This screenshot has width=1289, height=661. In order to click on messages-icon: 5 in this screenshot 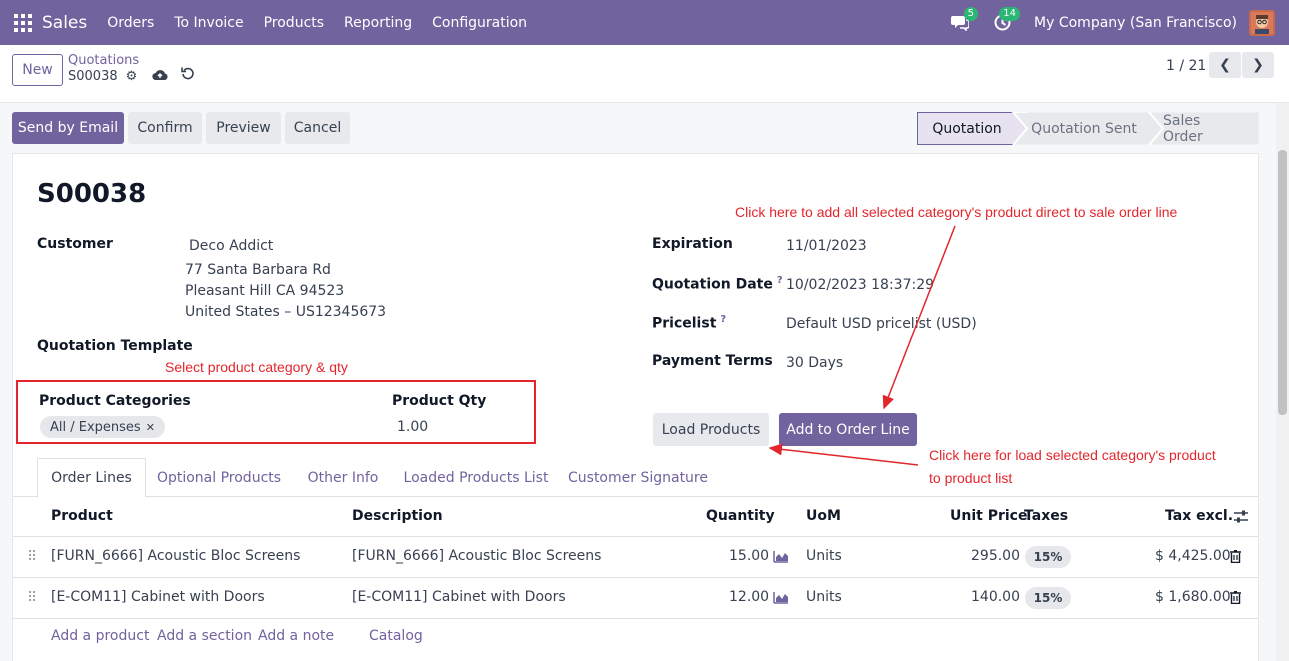, I will do `click(964, 19)`.